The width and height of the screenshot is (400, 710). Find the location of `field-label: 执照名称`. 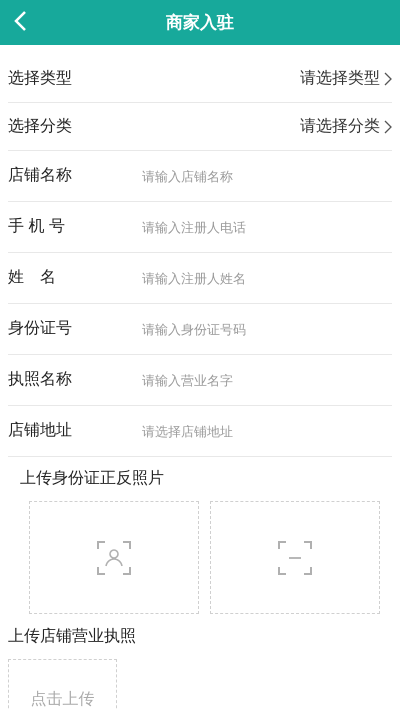

field-label: 执照名称 is located at coordinates (40, 380).